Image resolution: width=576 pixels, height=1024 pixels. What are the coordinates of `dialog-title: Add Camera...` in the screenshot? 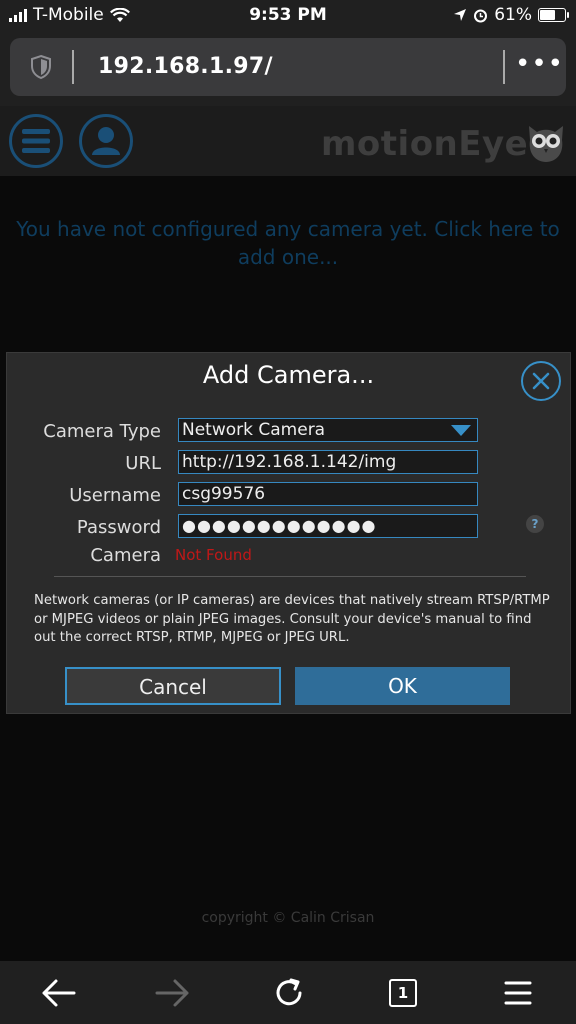 It's located at (288, 375).